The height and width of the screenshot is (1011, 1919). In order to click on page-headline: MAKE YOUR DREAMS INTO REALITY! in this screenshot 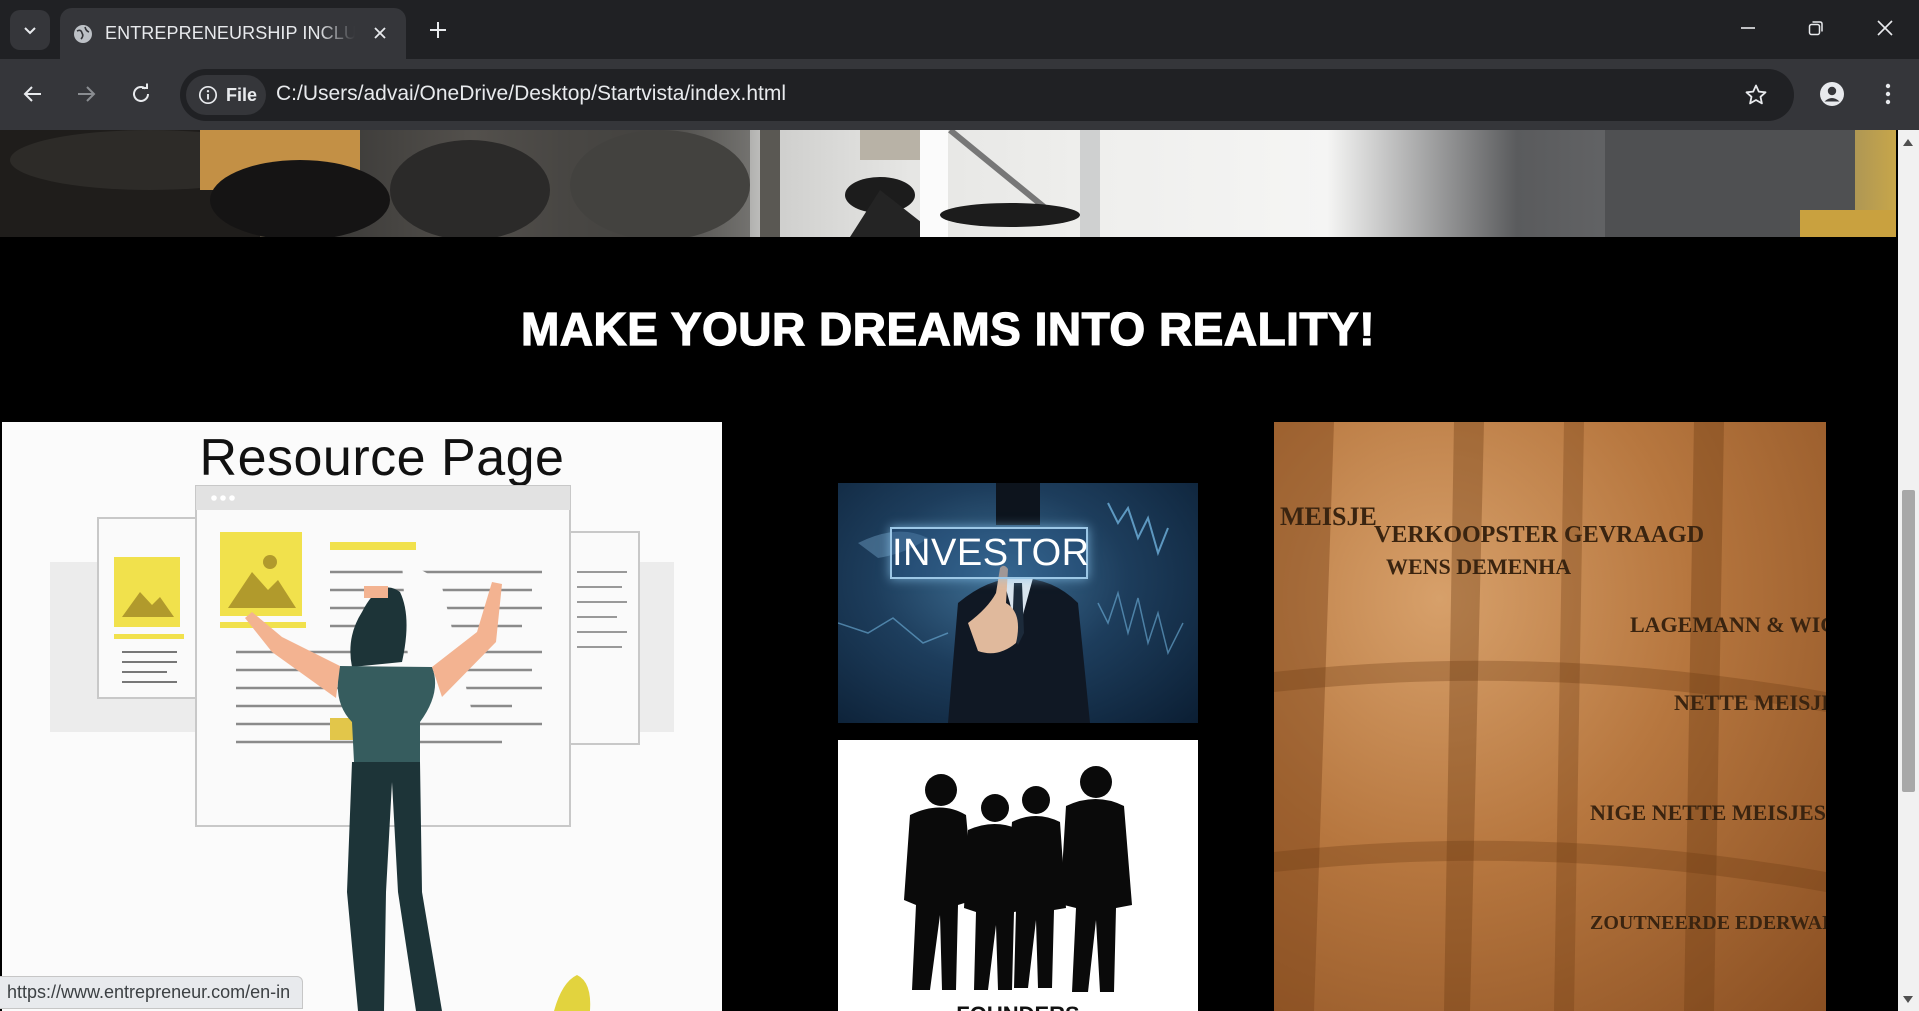, I will do `click(948, 328)`.